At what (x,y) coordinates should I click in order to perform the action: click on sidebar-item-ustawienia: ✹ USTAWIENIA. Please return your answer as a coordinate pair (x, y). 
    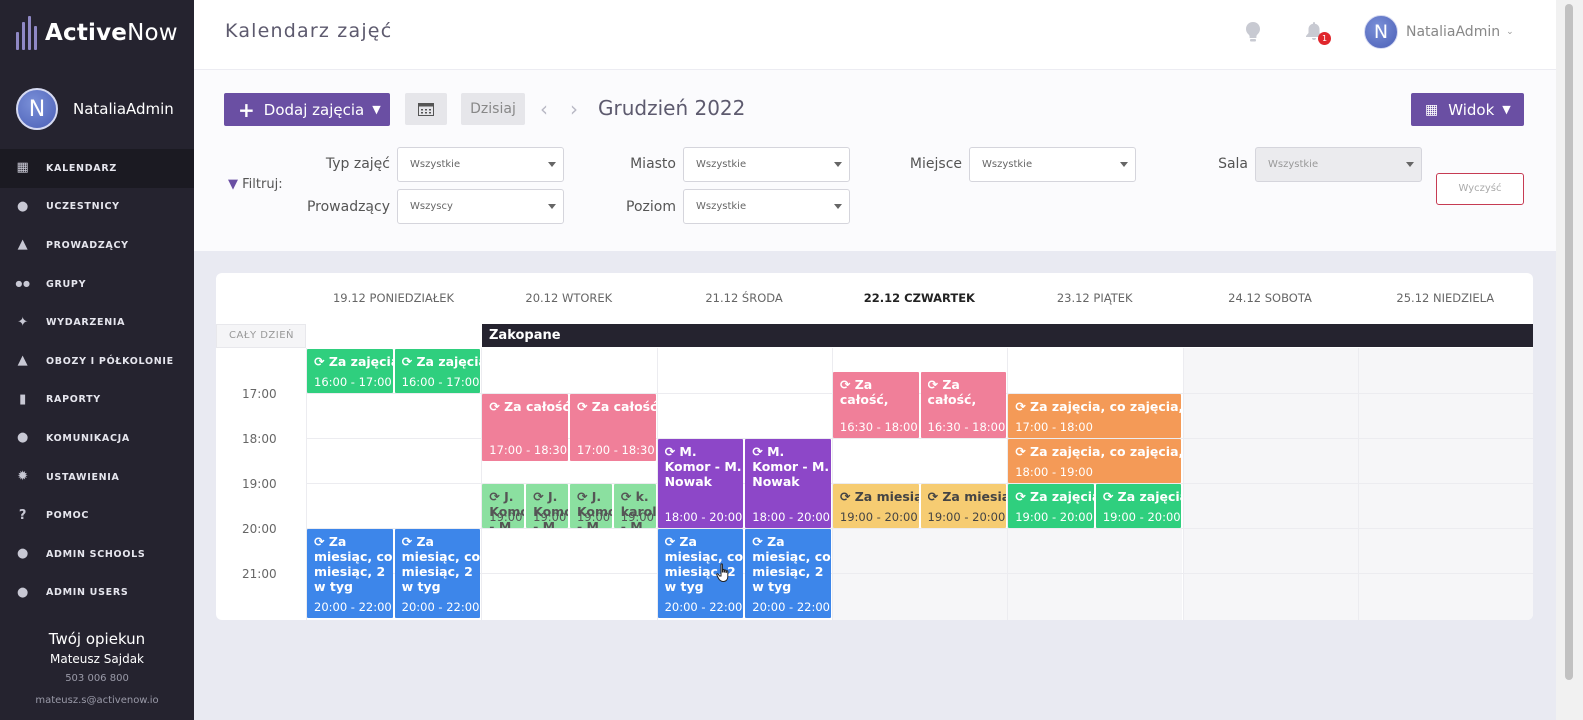
    Looking at the image, I should click on (97, 477).